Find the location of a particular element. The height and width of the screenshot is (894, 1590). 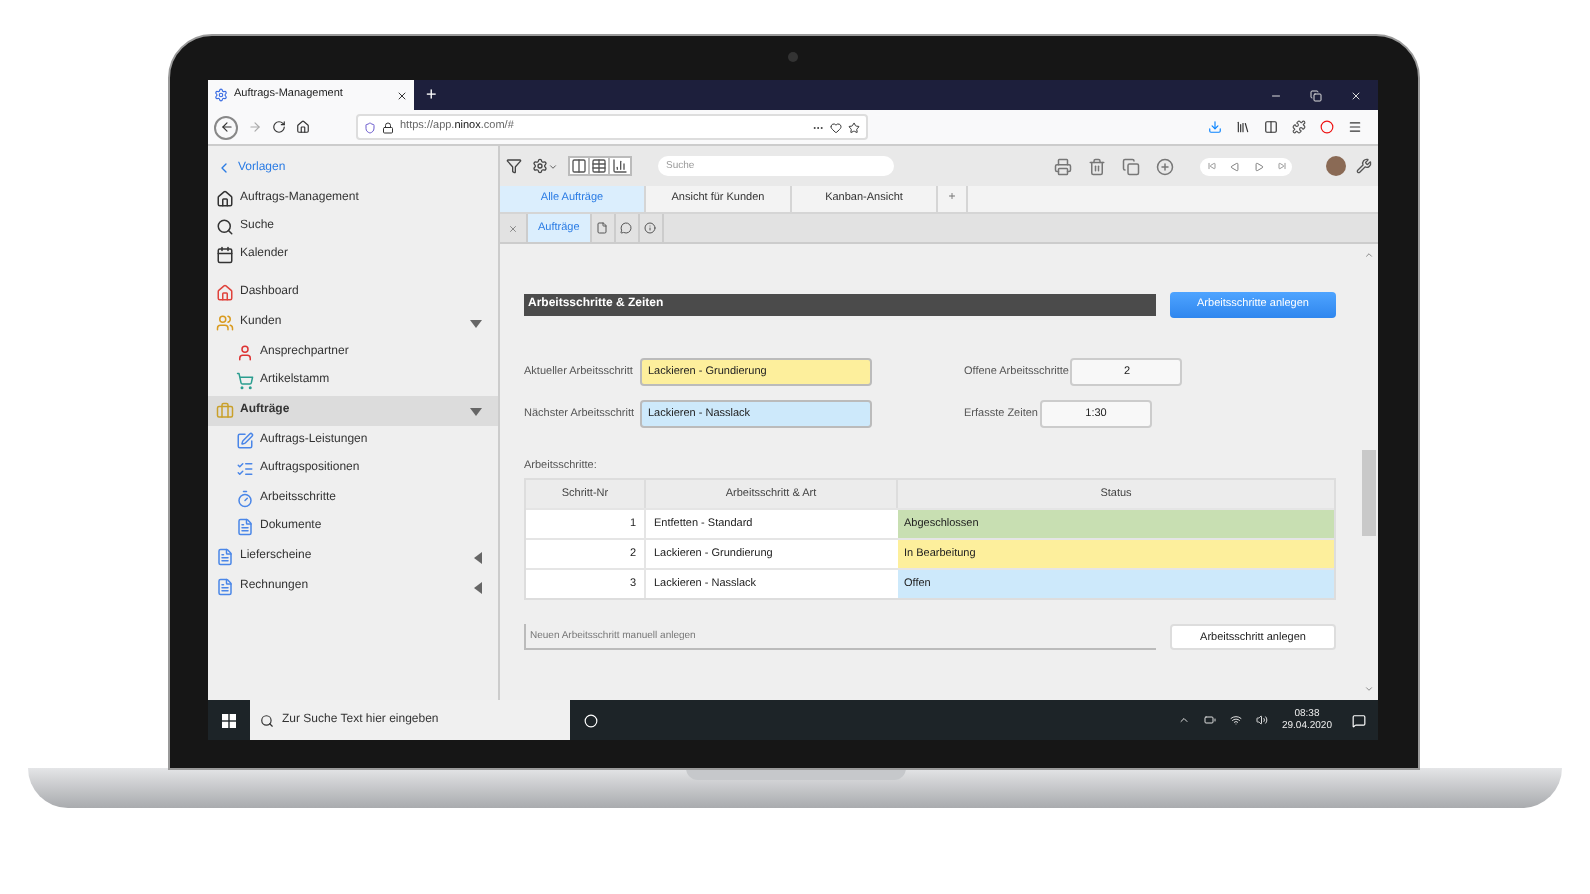

search-icon is located at coordinates (267, 720).